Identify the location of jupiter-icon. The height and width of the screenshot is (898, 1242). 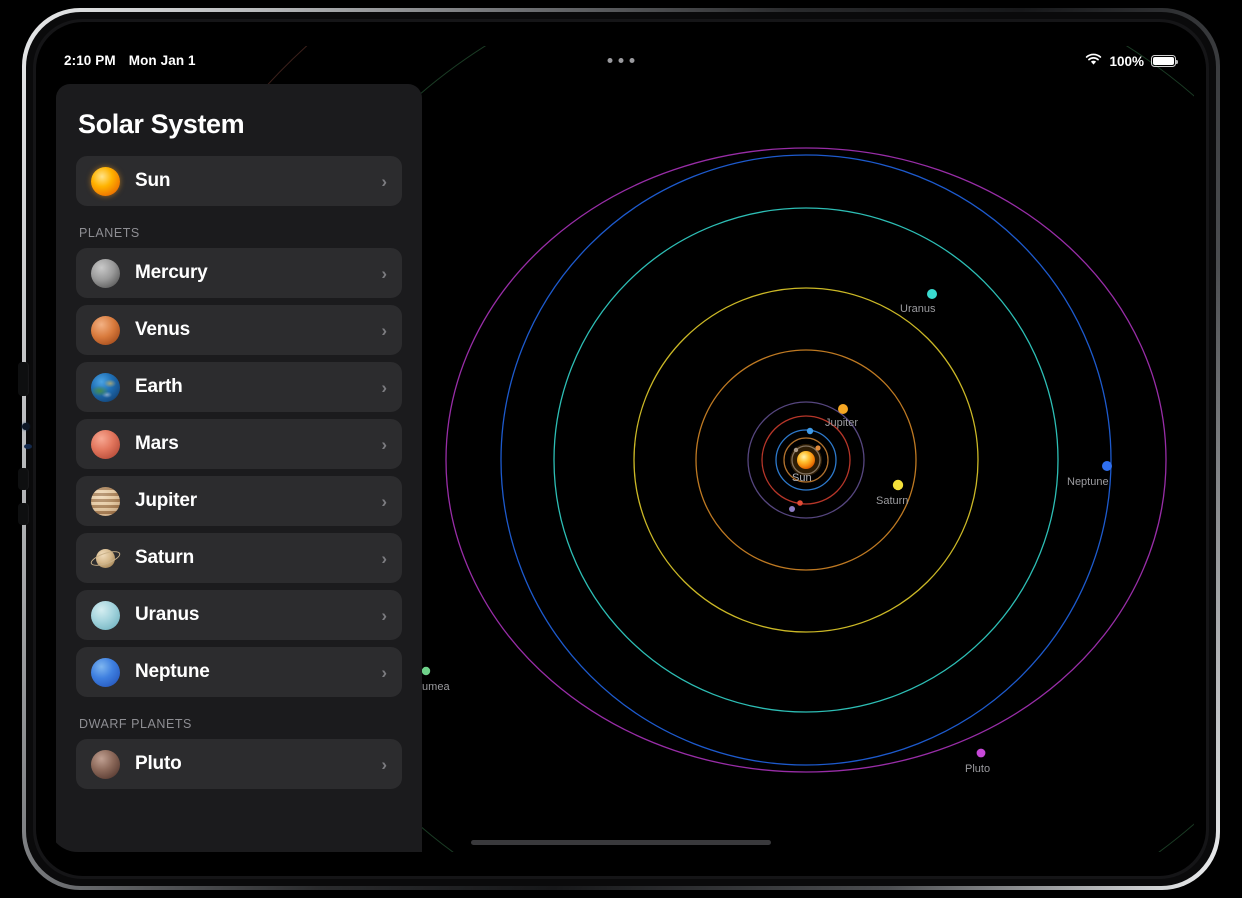
(105, 501).